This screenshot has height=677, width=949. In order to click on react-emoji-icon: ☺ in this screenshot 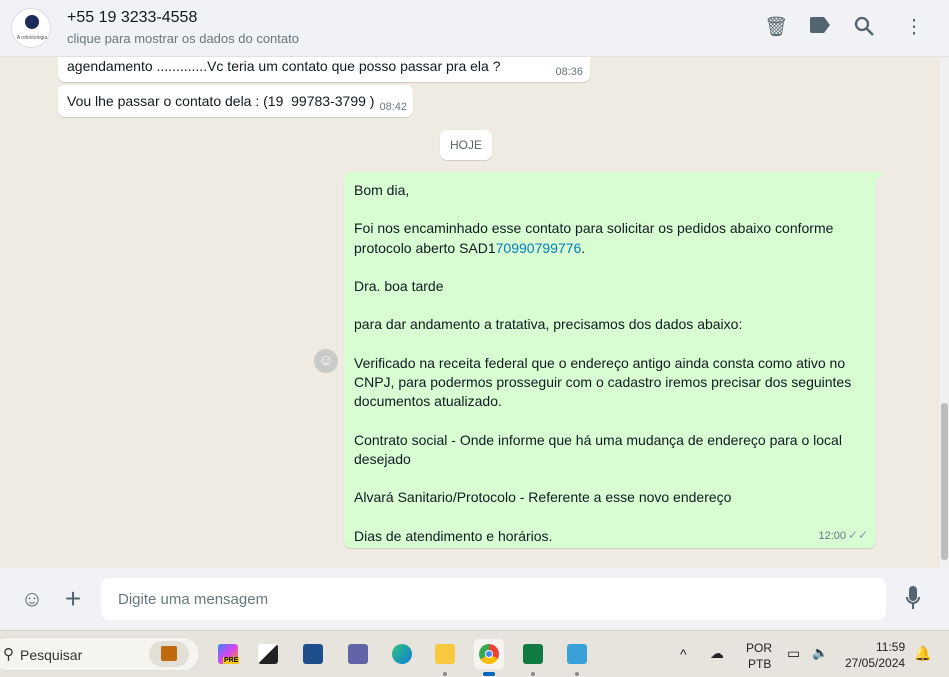, I will do `click(326, 361)`.